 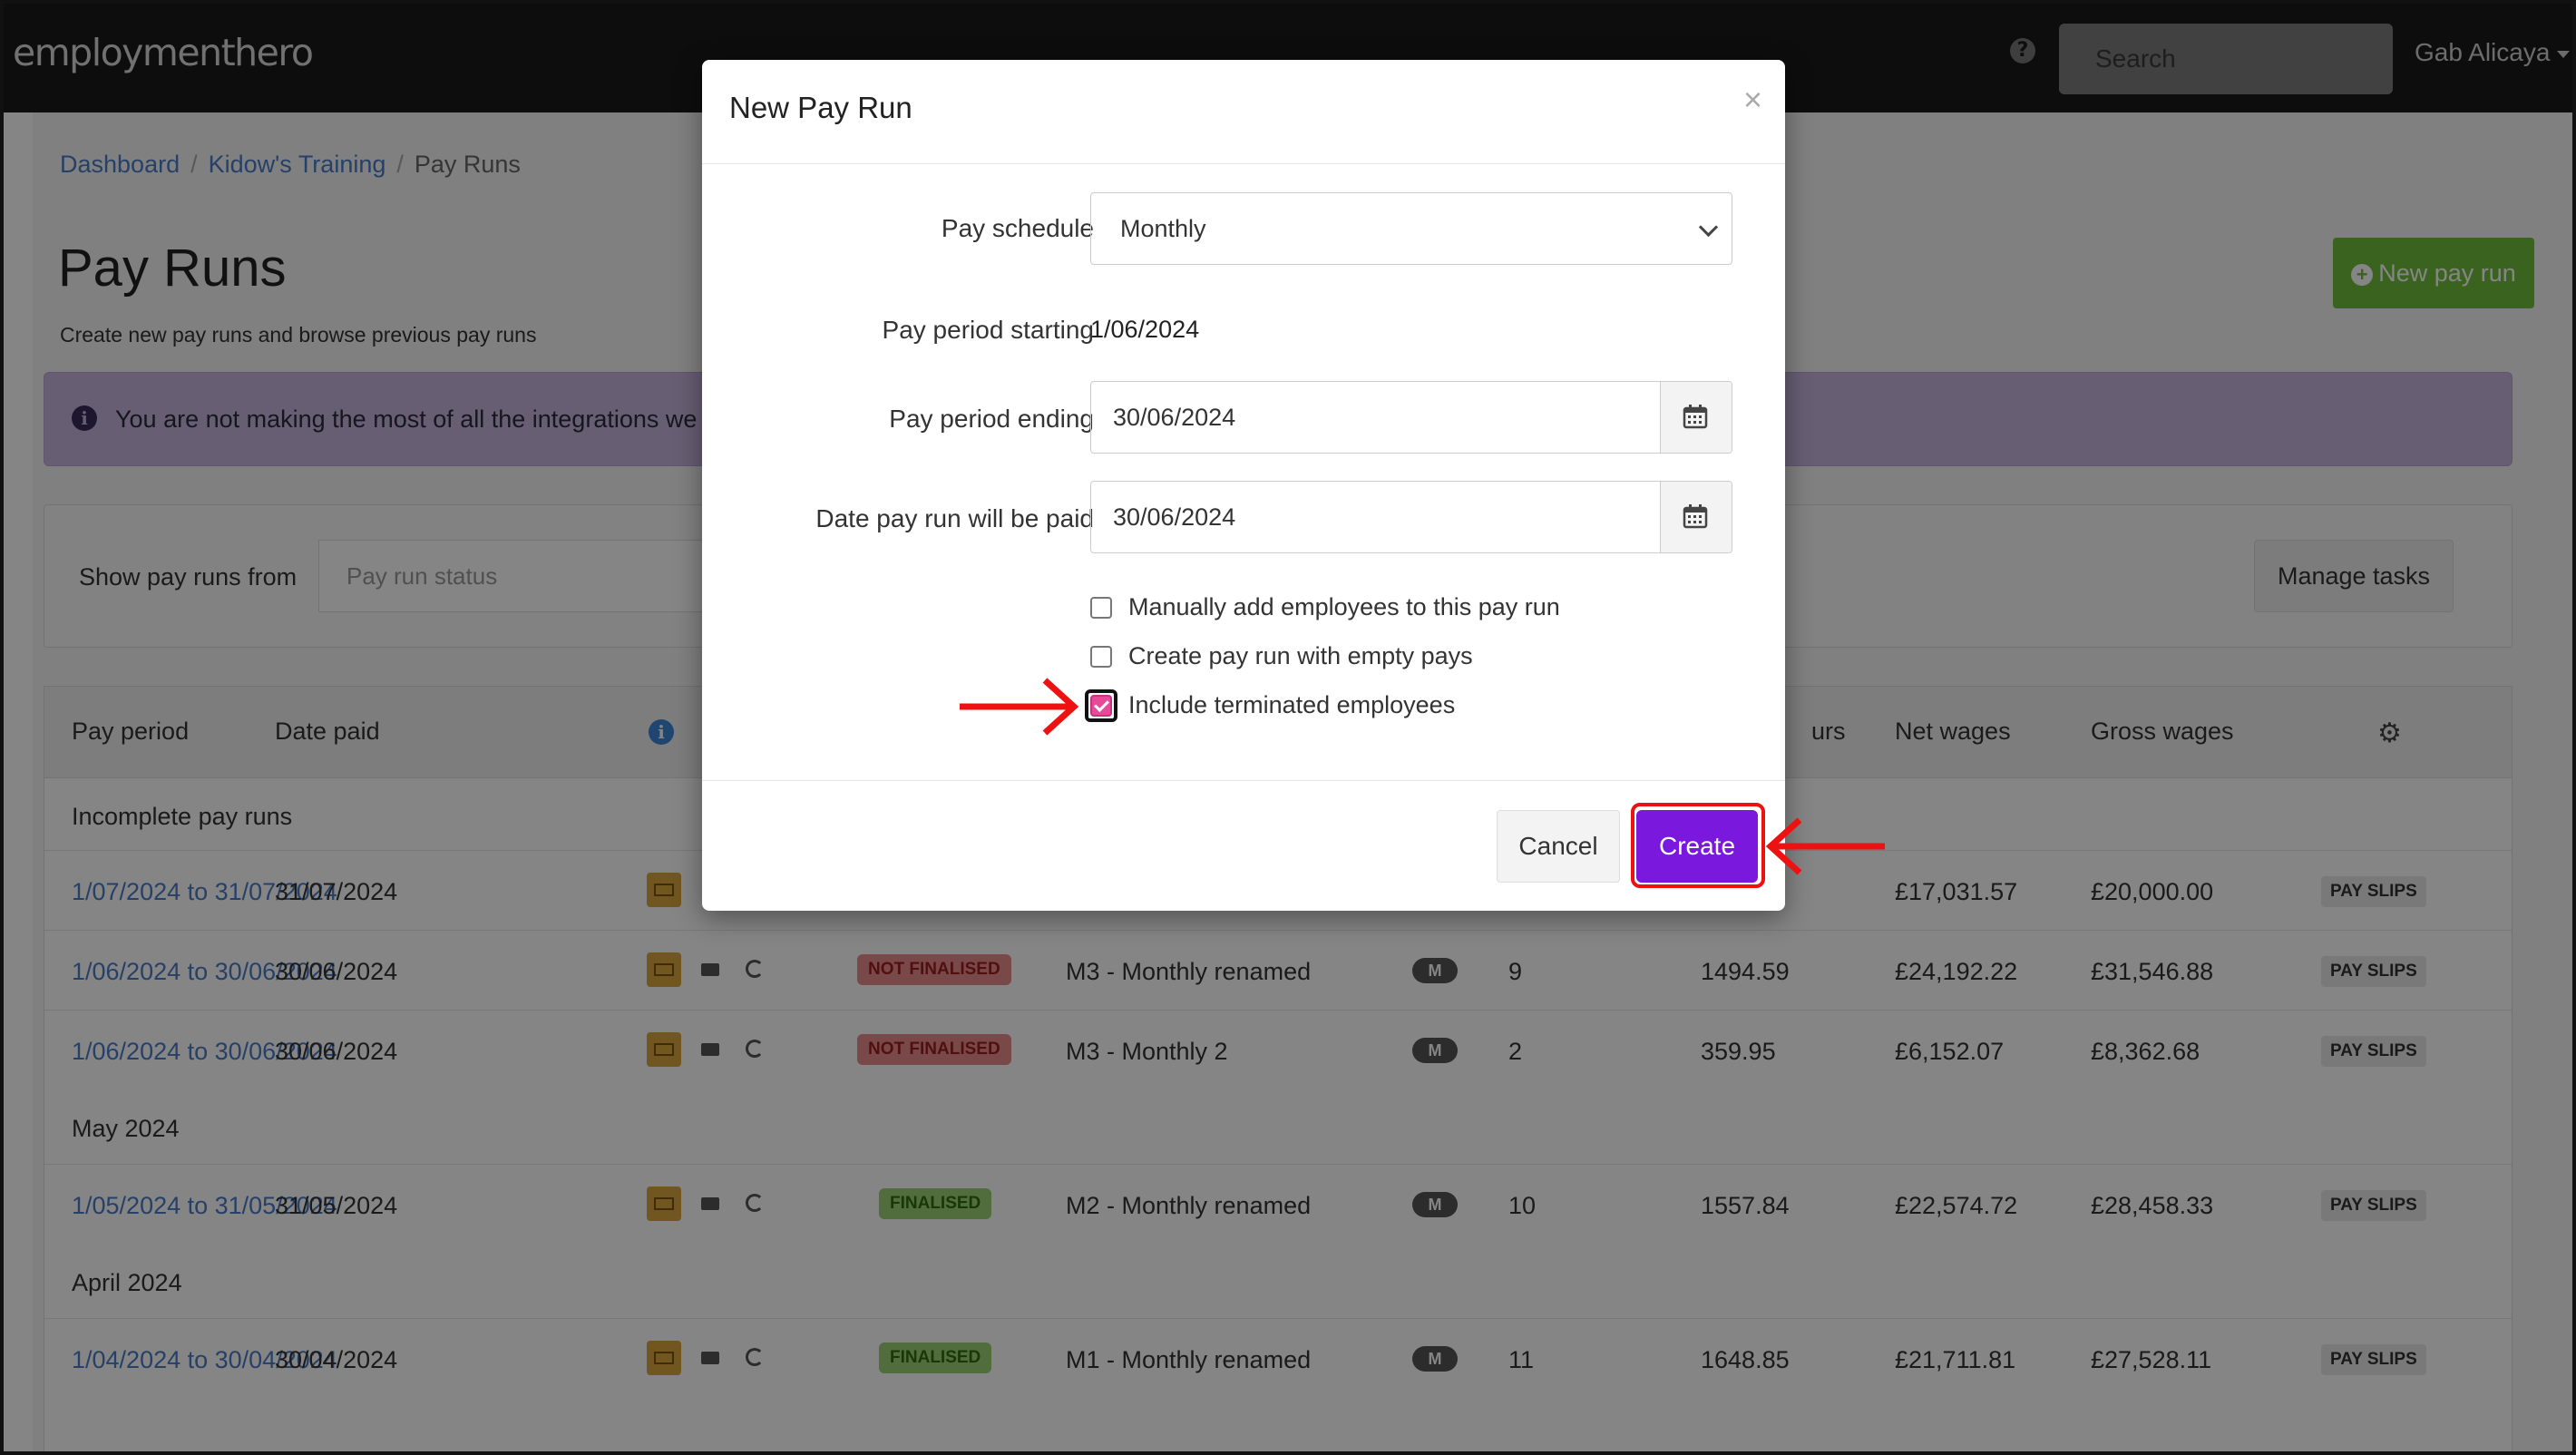 What do you see at coordinates (1300, 656) in the screenshot?
I see `empty-pays-label: Create pay run with empty pays` at bounding box center [1300, 656].